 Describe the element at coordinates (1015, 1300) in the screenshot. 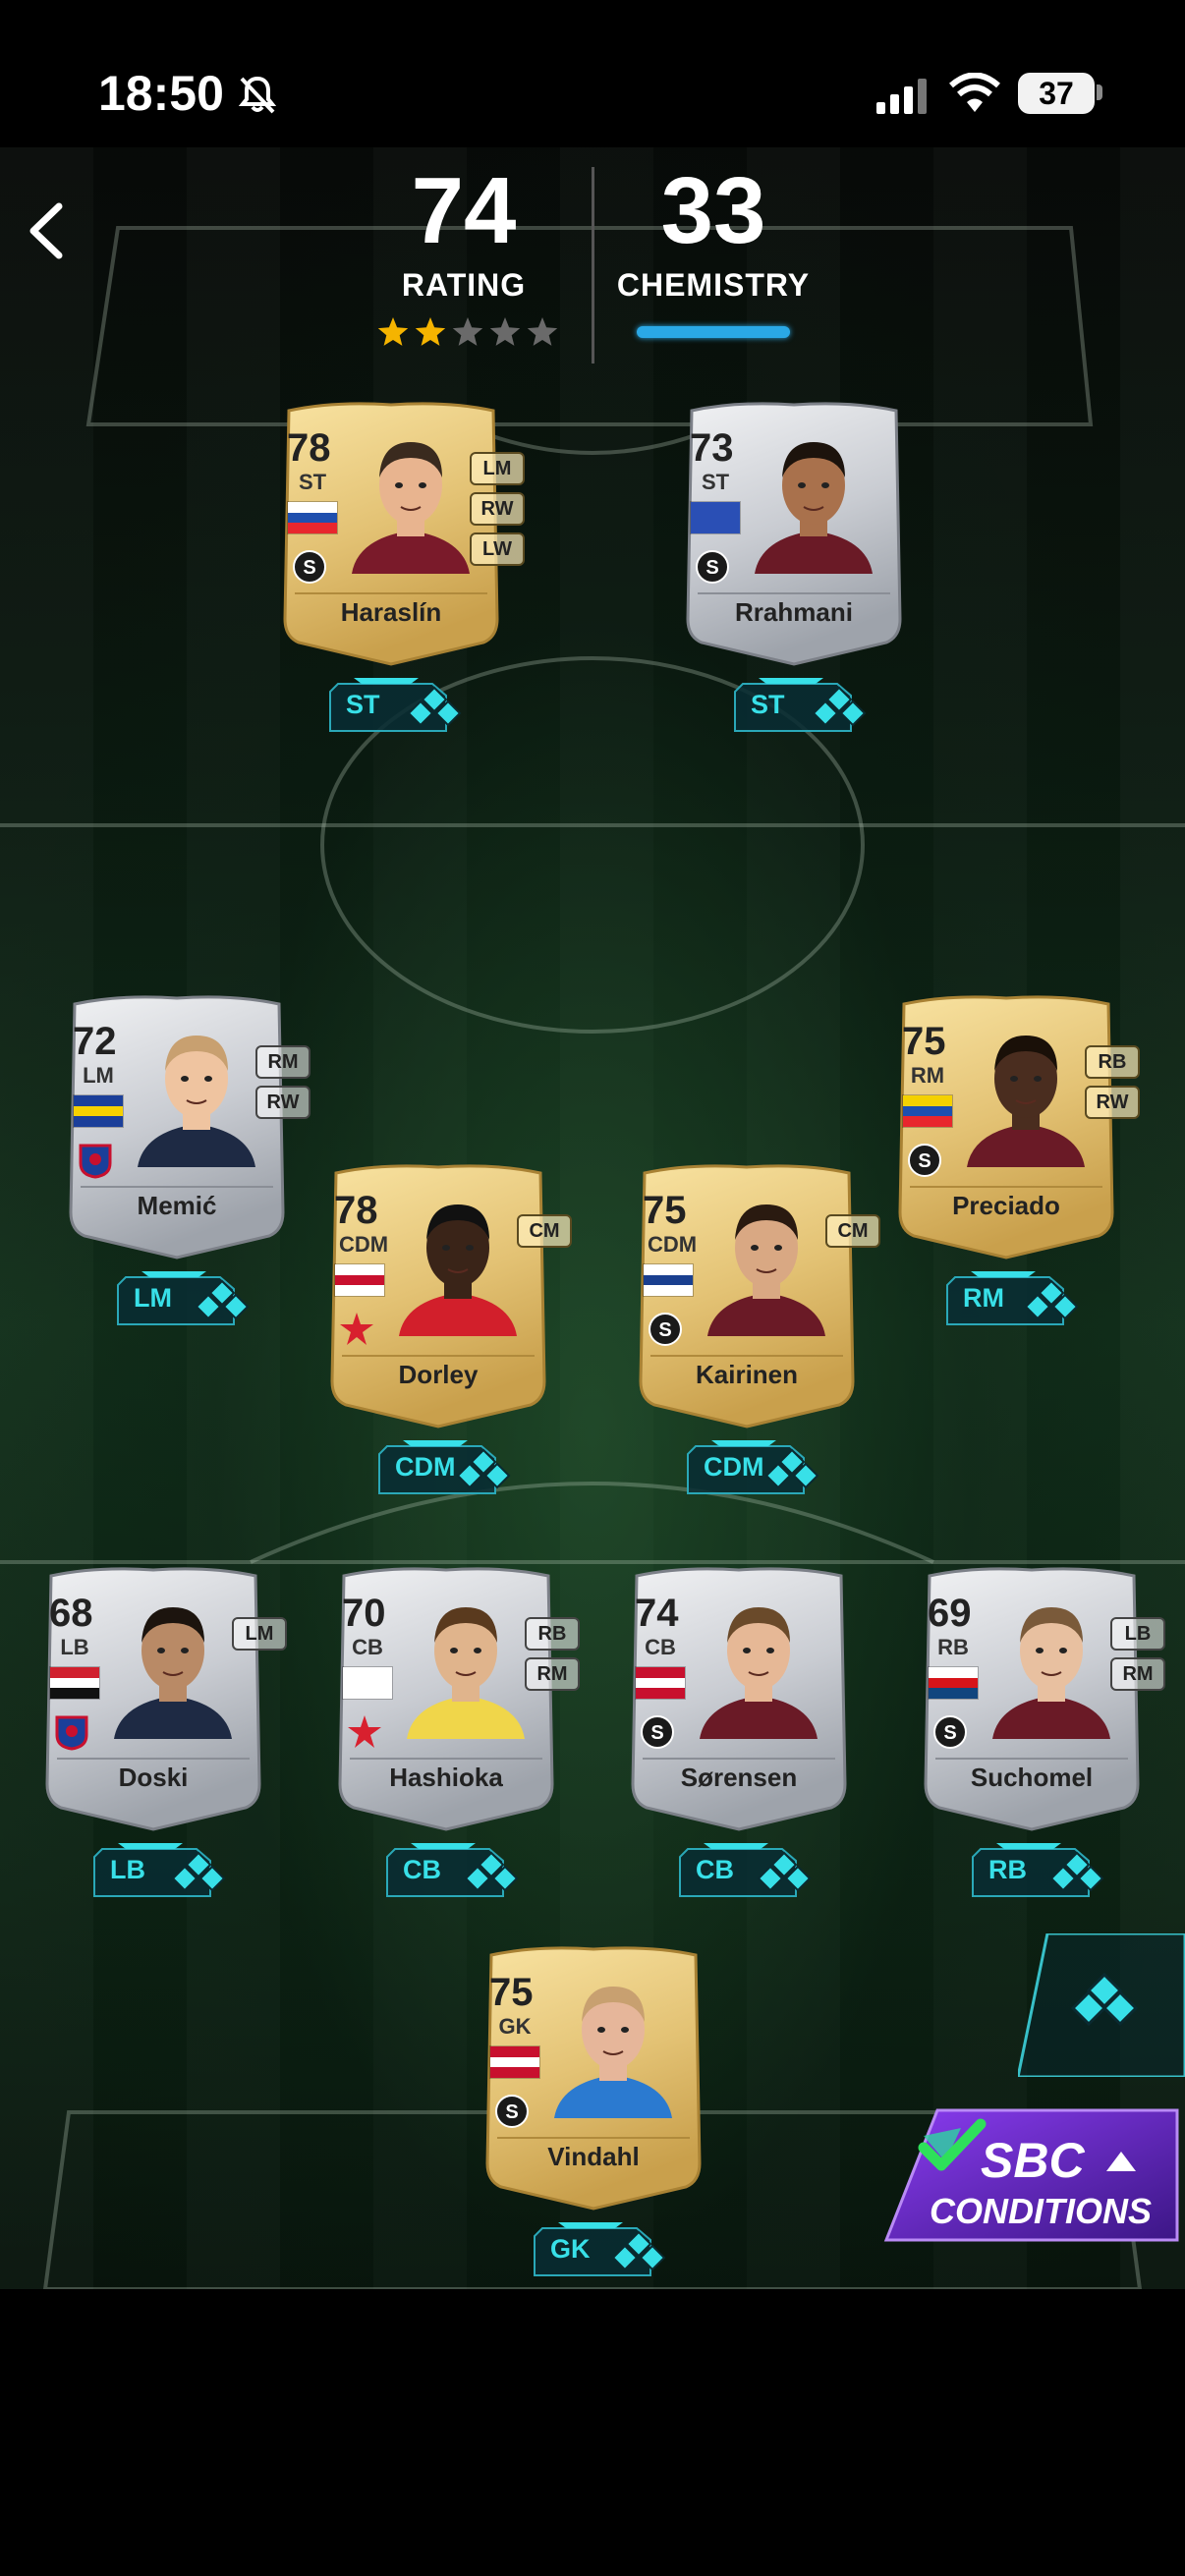

I see `position-chemistry-chip: RM` at that location.